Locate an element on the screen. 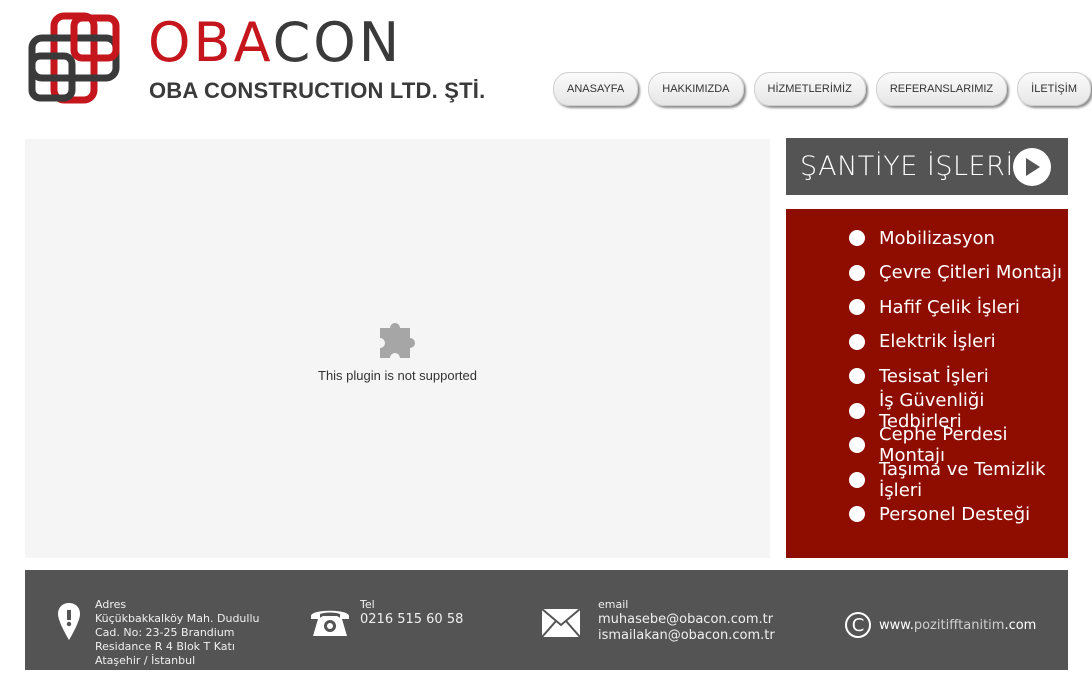 This screenshot has width=1092, height=695. nav-referanslarimiz-button: REFERANSLARIMIZ is located at coordinates (941, 89).